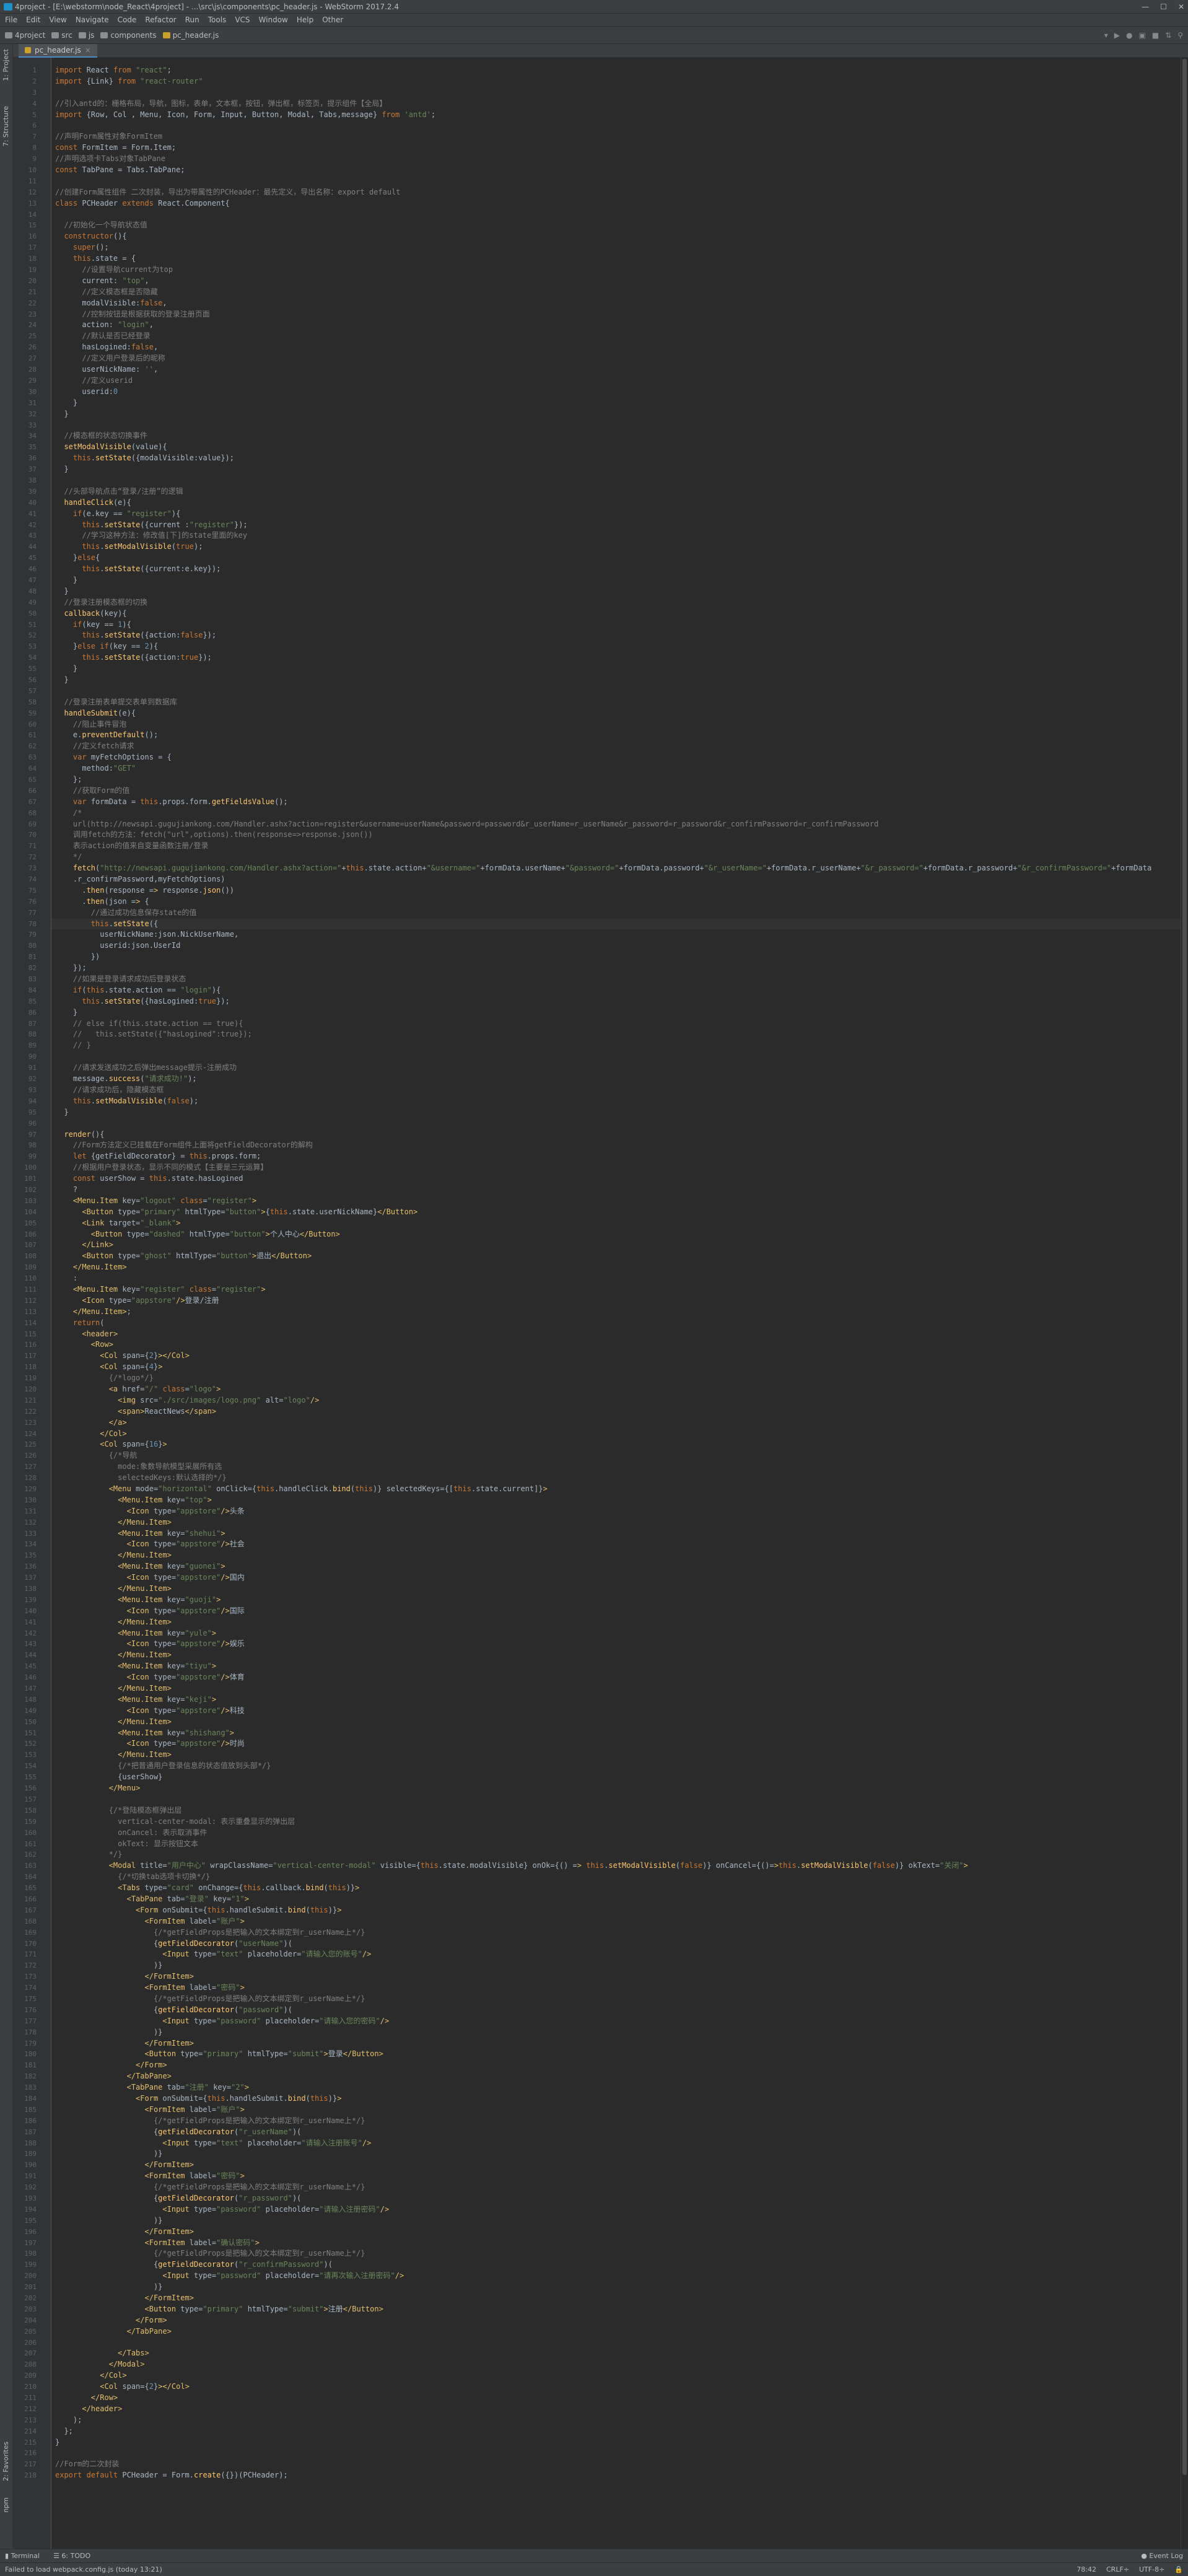  What do you see at coordinates (602, 1389) in the screenshot?
I see `code-line: 120 <a href="/" class="logo">` at bounding box center [602, 1389].